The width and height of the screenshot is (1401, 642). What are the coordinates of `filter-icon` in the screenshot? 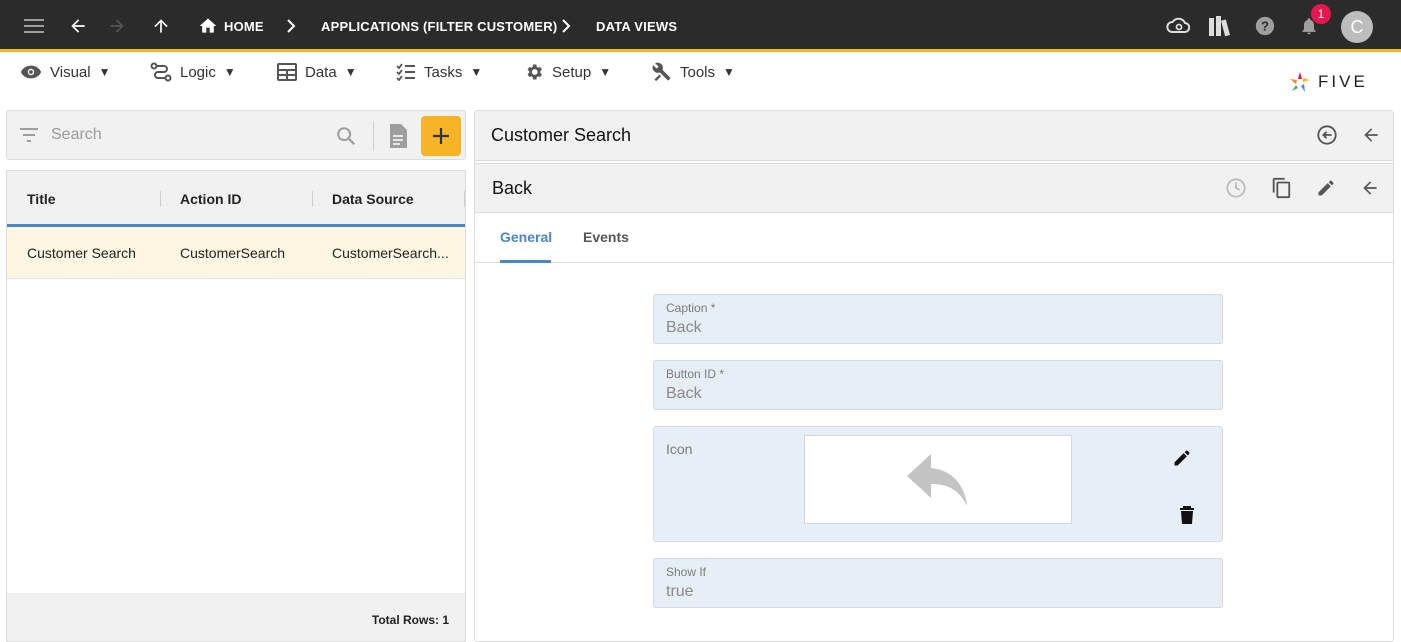 It's located at (29, 137).